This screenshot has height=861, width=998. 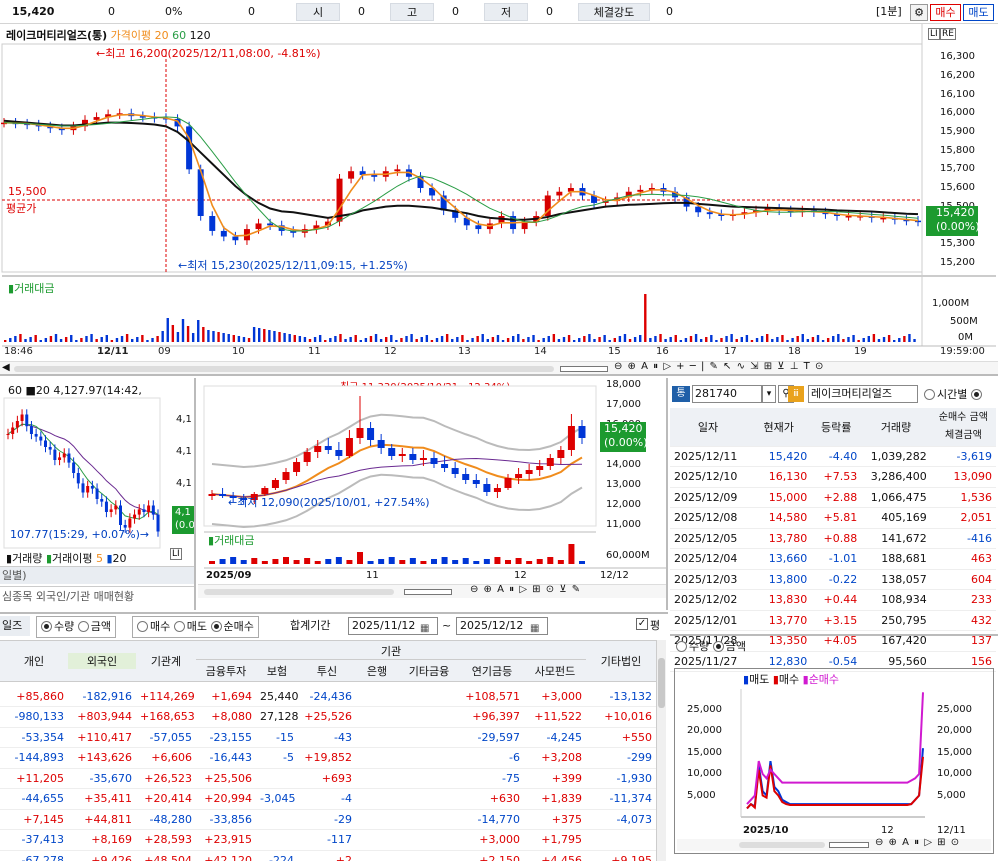 I want to click on avg-checkbox: ✓, so click(x=642, y=624).